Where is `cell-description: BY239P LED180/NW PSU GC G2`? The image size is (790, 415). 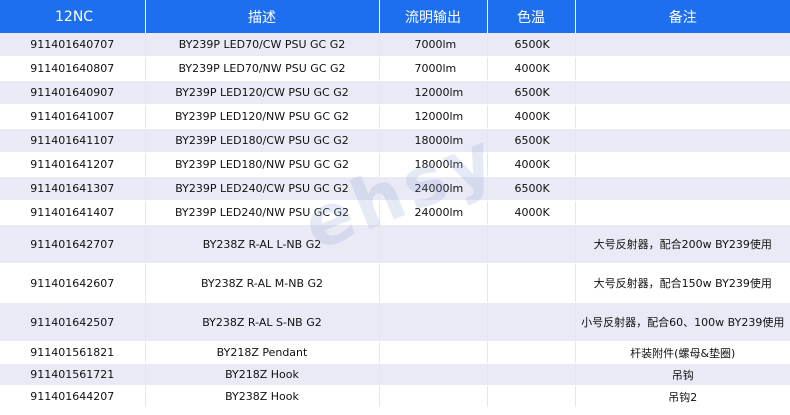 cell-description: BY239P LED180/NW PSU GC G2 is located at coordinates (262, 164).